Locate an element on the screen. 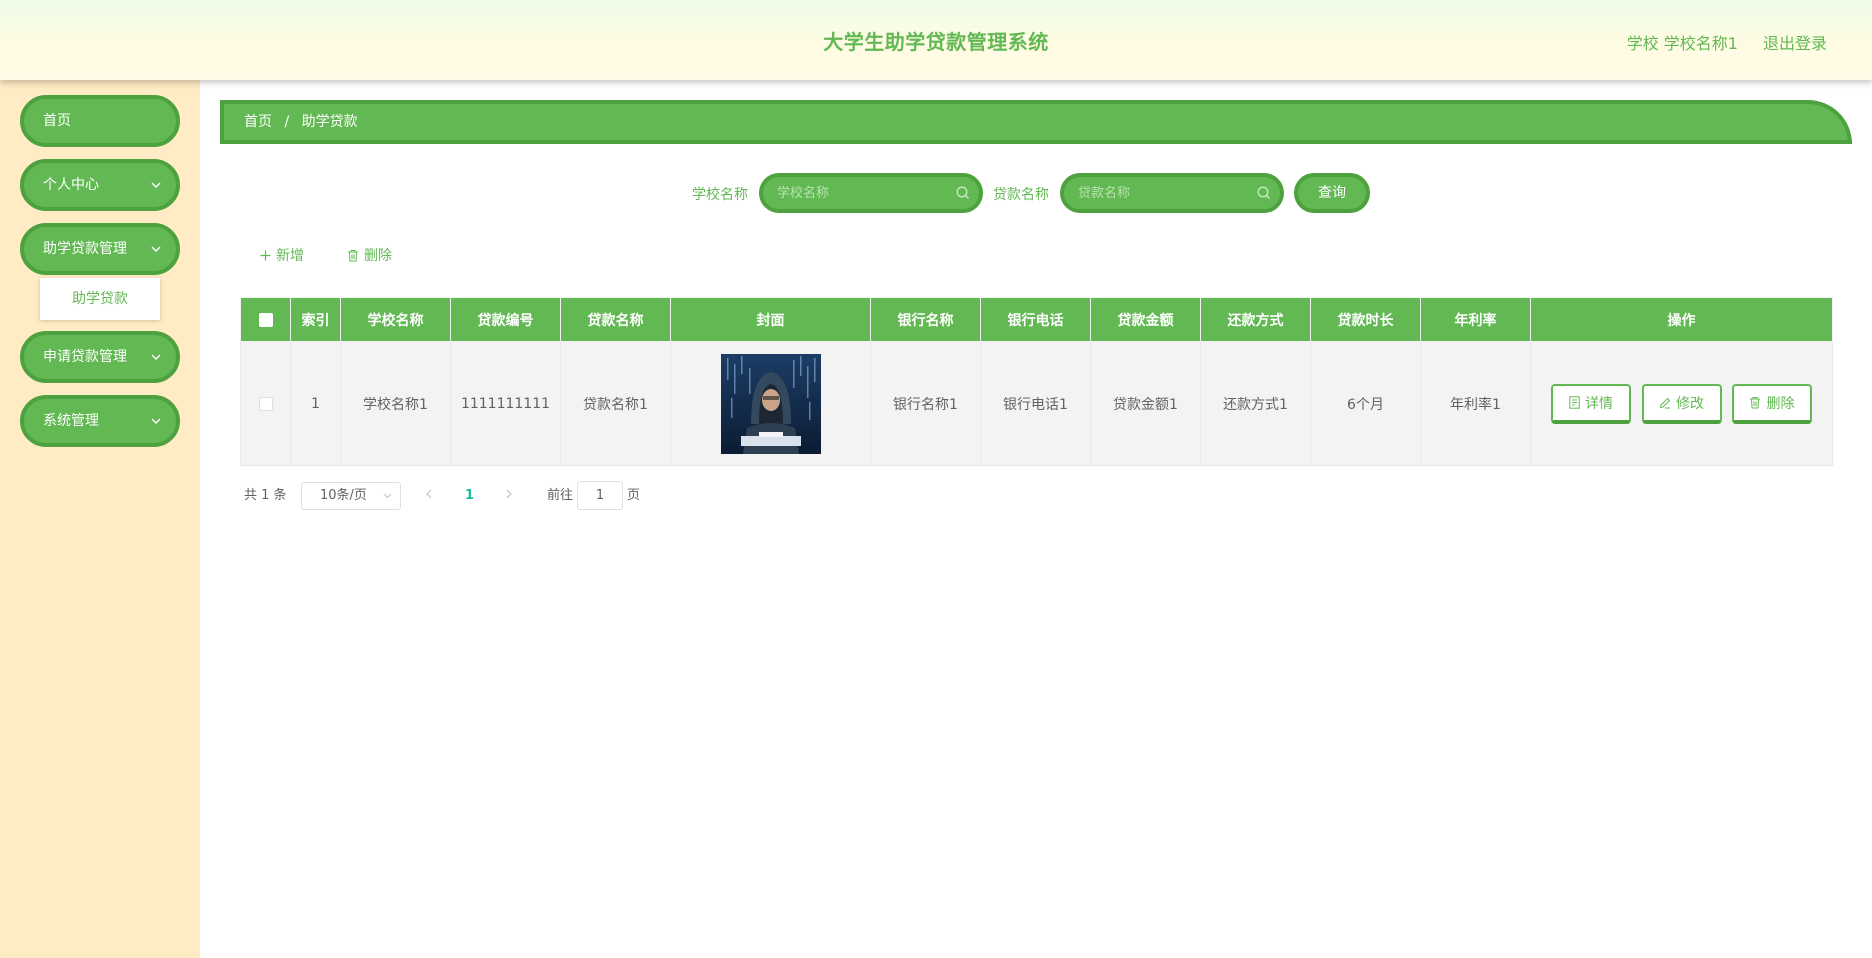  pagination-total: 共 1 条 is located at coordinates (265, 495).